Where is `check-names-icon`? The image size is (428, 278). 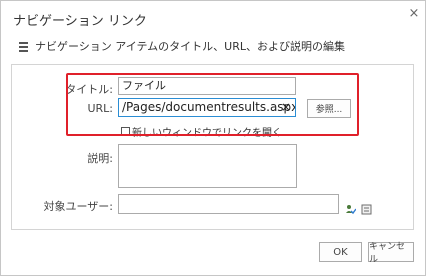 check-names-icon is located at coordinates (351, 207).